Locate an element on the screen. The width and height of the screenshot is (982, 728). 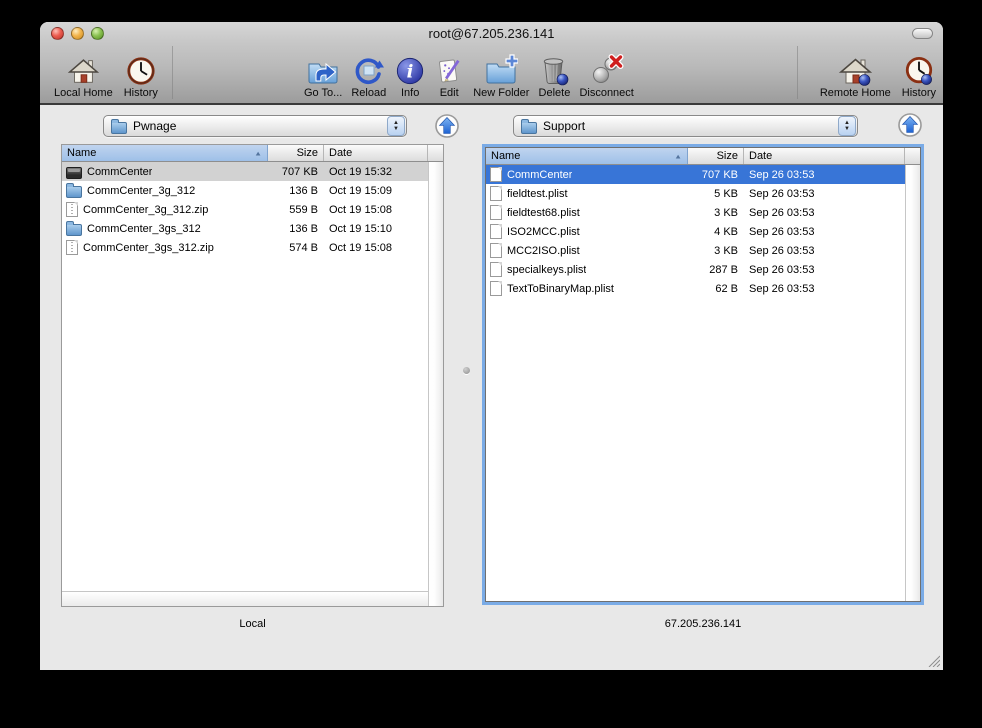
file-row: CommCenter 707 KB Sep 26 03:53 is located at coordinates (695, 174).